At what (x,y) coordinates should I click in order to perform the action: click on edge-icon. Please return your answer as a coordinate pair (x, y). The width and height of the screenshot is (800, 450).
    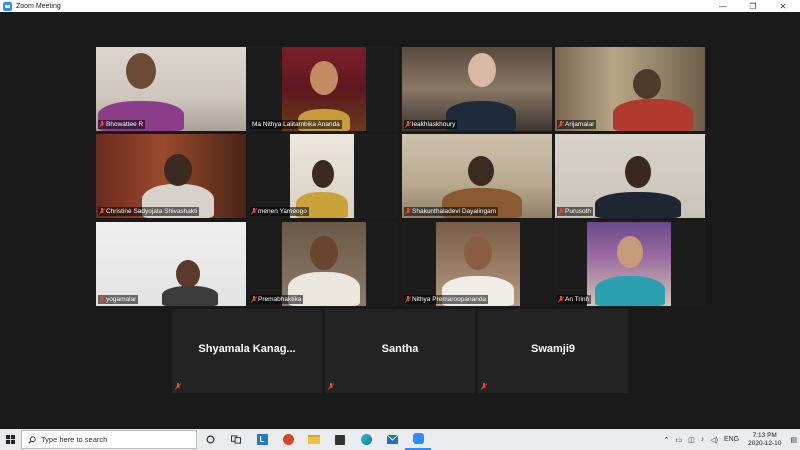
    Looking at the image, I should click on (366, 439).